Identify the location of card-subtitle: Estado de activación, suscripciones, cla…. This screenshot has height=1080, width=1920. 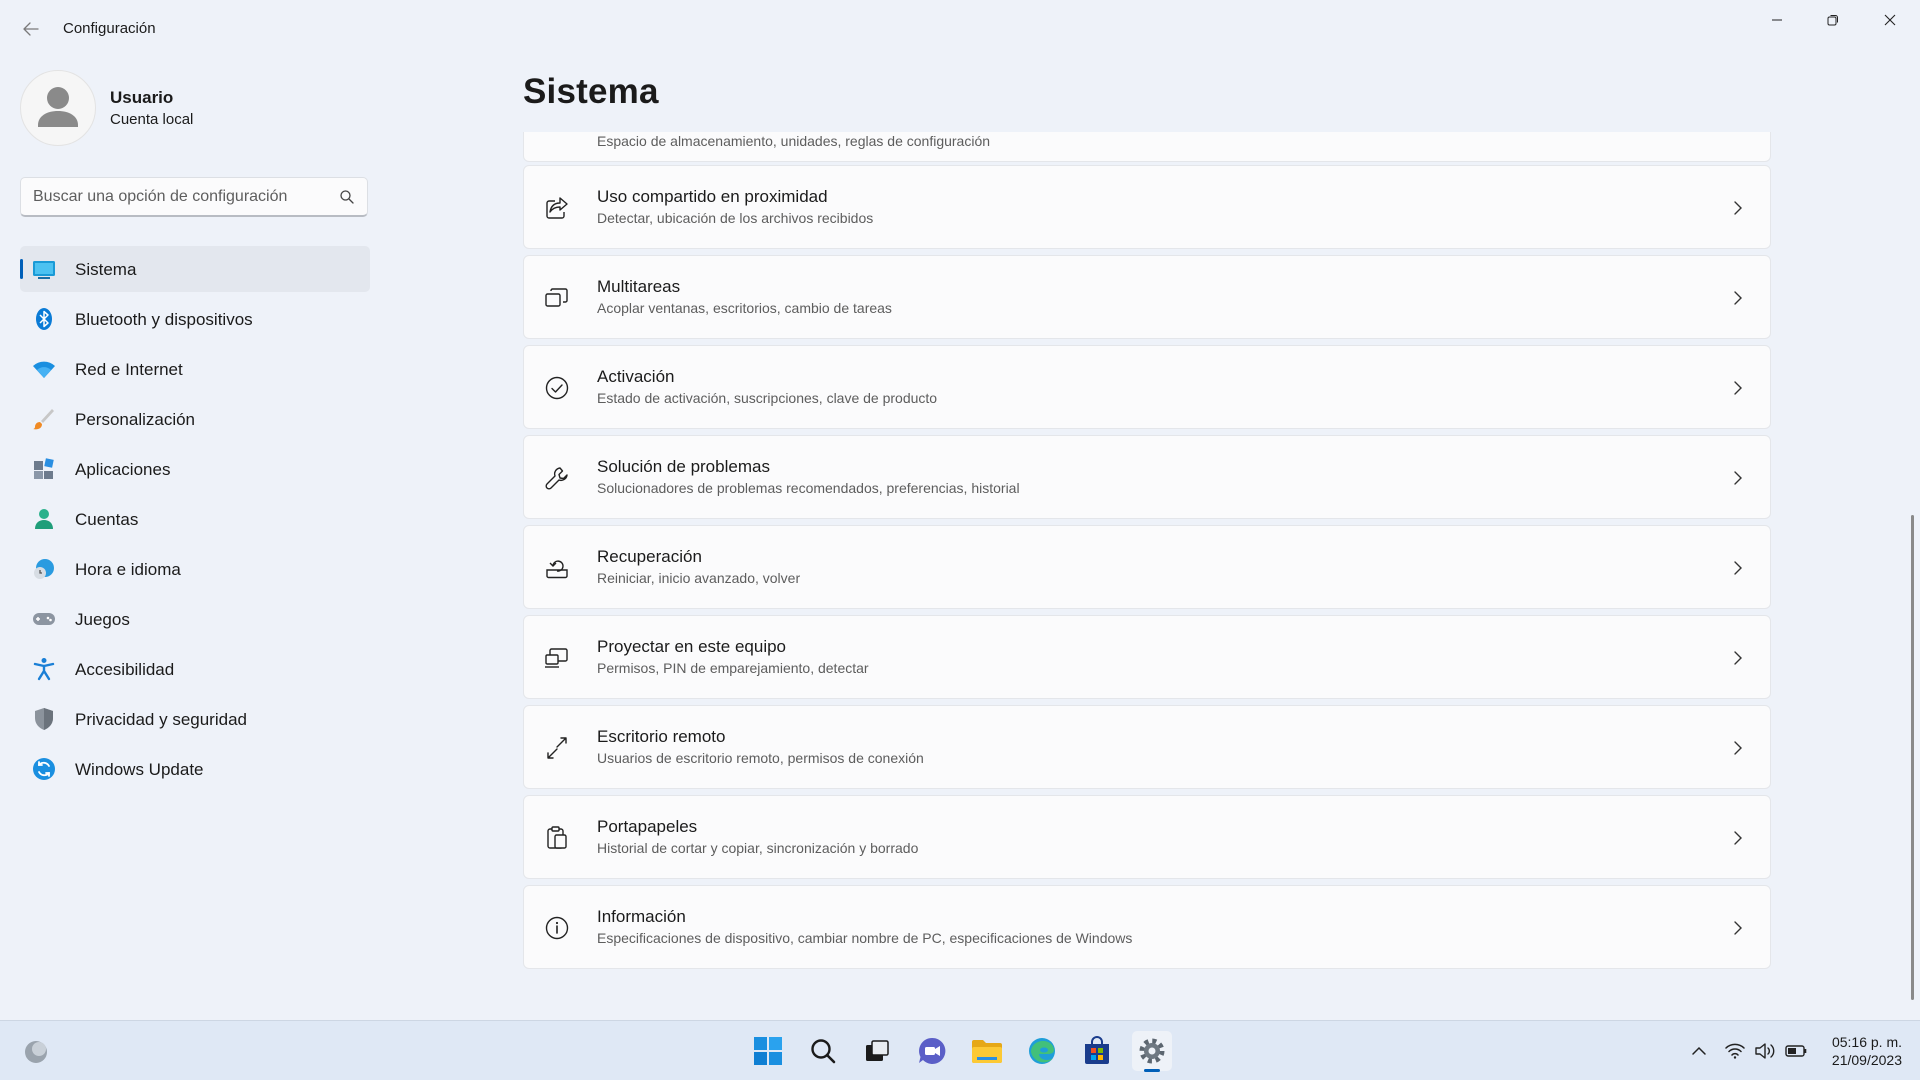
(767, 398).